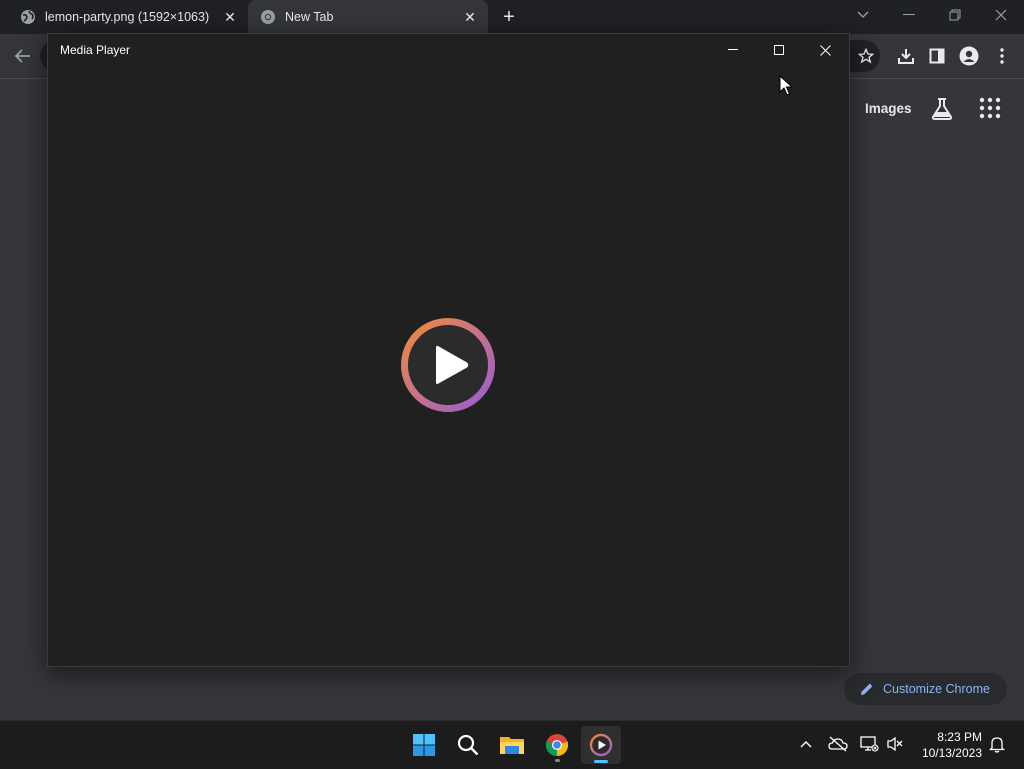  Describe the element at coordinates (28, 17) in the screenshot. I see `globe-icon` at that location.